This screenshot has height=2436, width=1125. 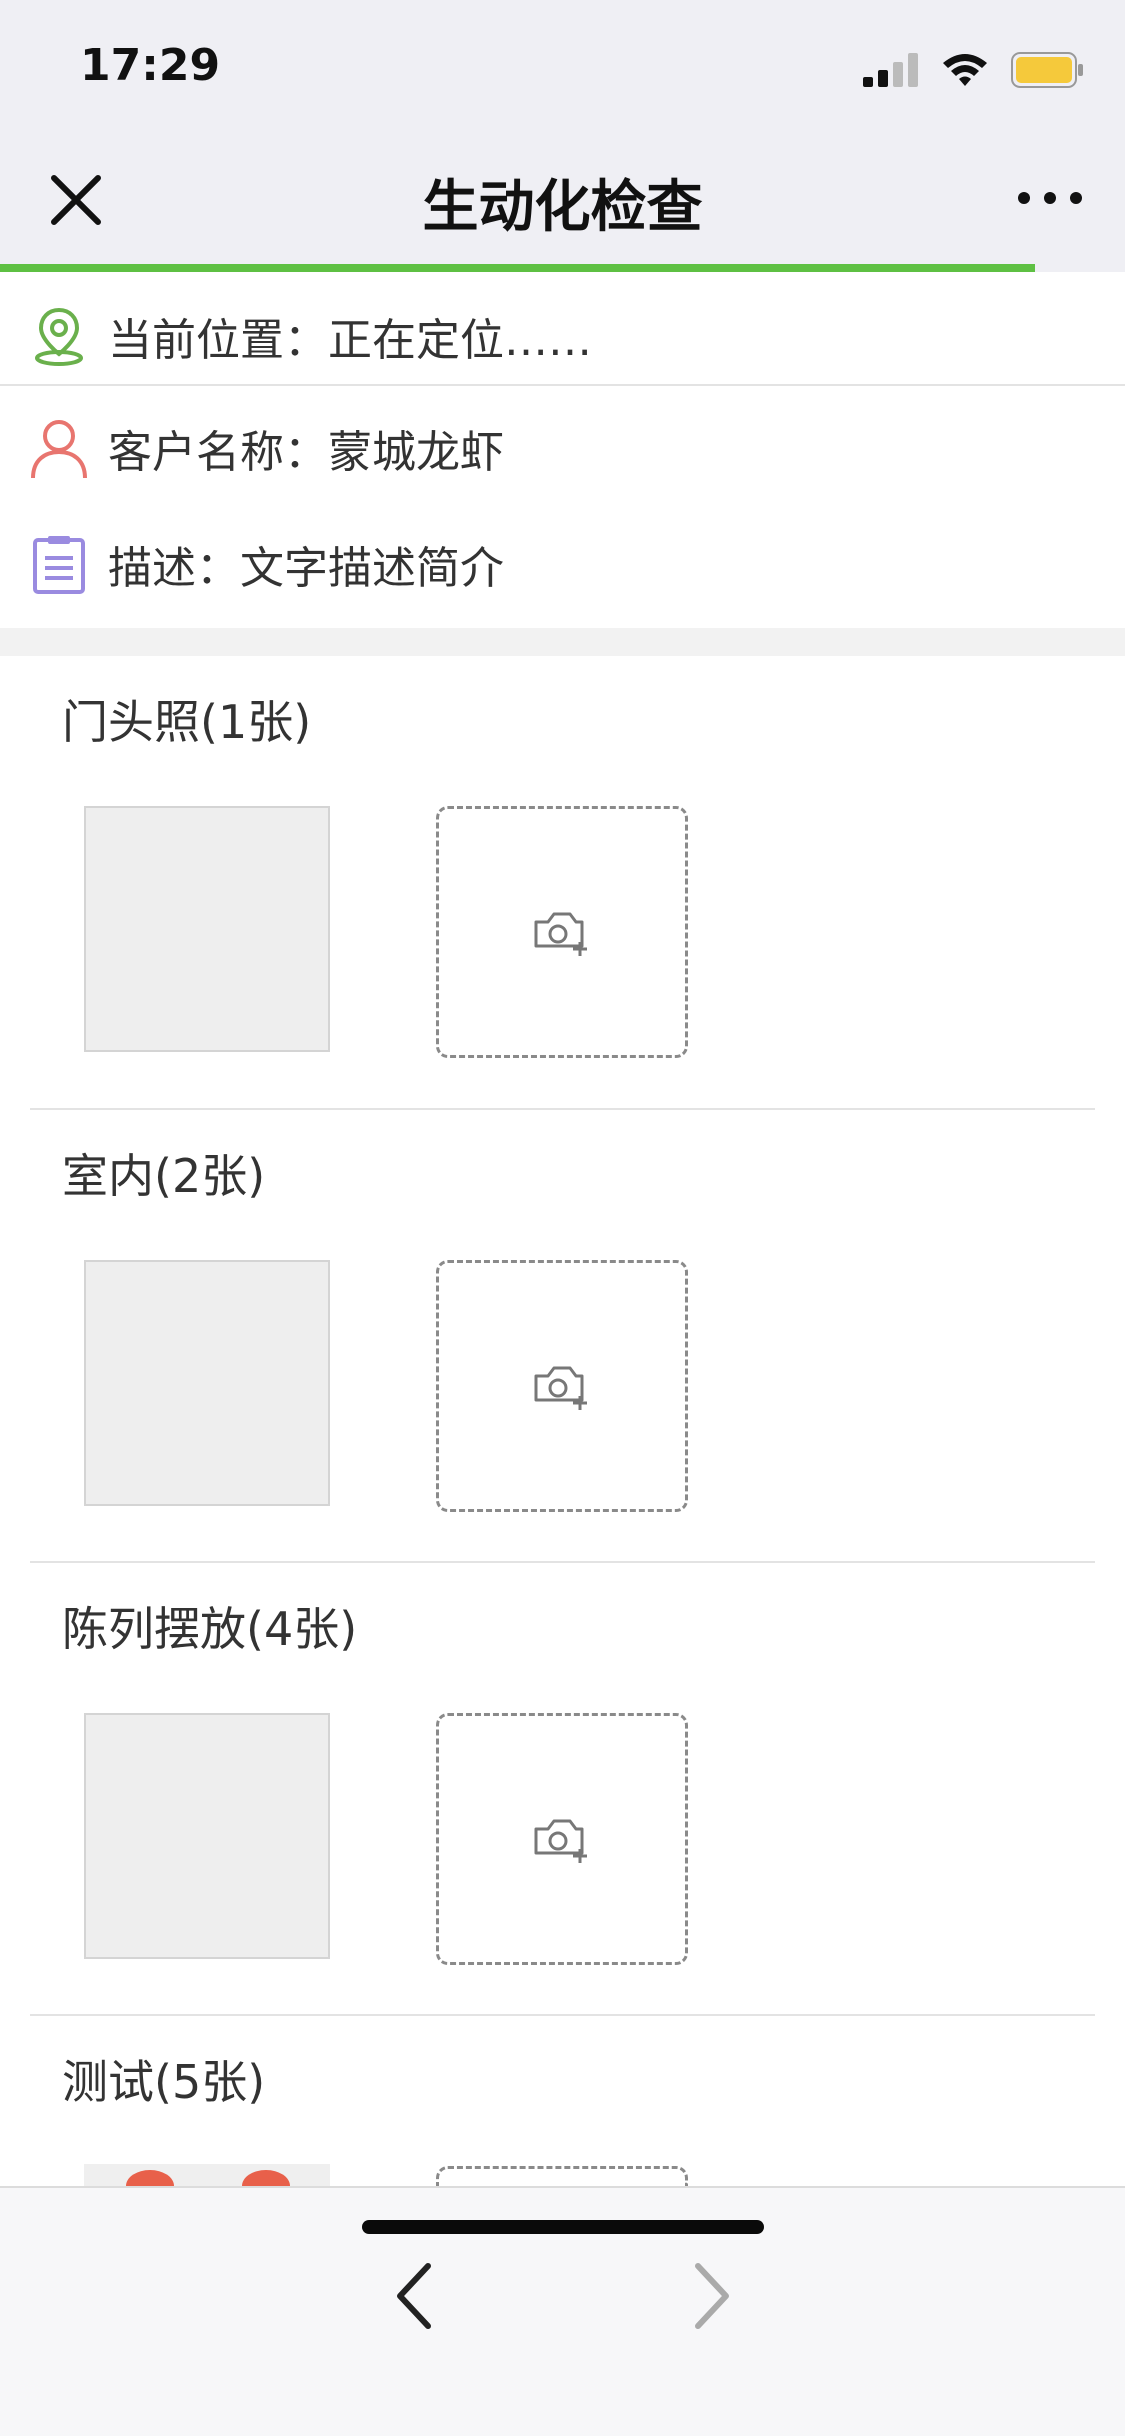 What do you see at coordinates (59, 564) in the screenshot?
I see `clipboard-icon` at bounding box center [59, 564].